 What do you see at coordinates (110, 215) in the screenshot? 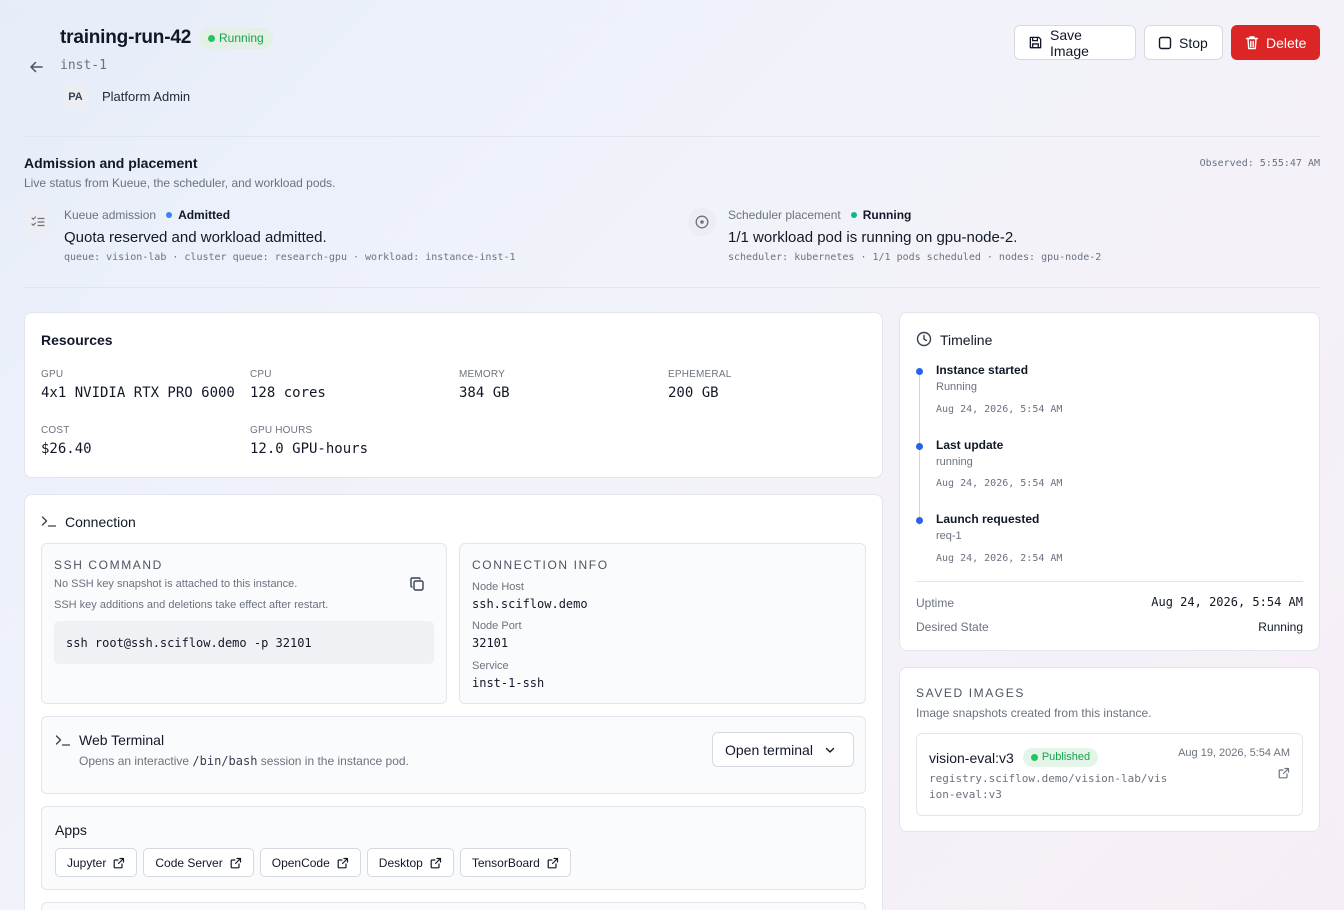
I see `kueue-label: Kueue admission` at bounding box center [110, 215].